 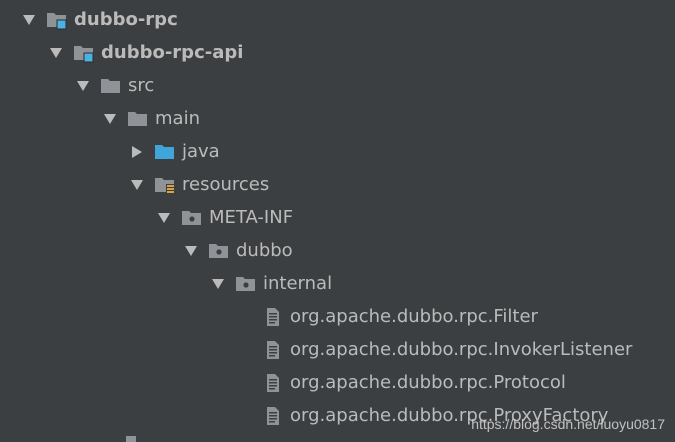 What do you see at coordinates (337, 217) in the screenshot?
I see `tree-node: META-INF` at bounding box center [337, 217].